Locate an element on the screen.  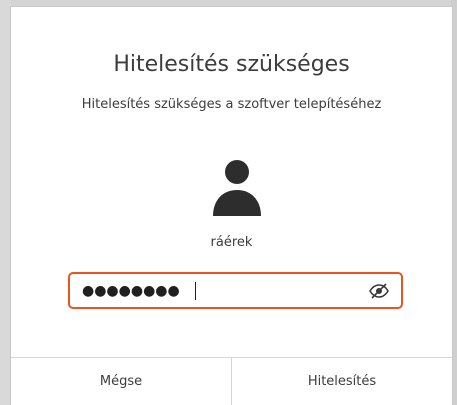
dialog-title: Hitelesítés szükséges is located at coordinates (231, 64).